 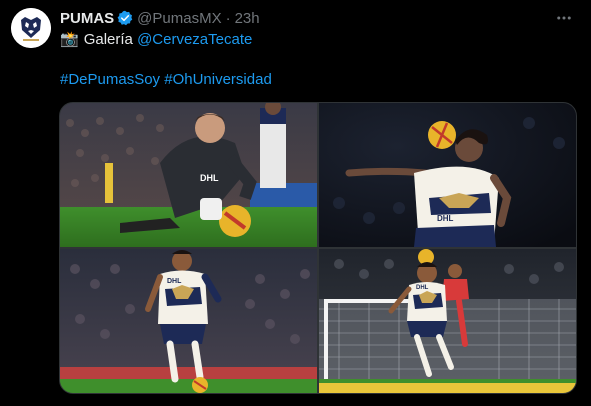 I want to click on author-avatar, so click(x=31, y=28).